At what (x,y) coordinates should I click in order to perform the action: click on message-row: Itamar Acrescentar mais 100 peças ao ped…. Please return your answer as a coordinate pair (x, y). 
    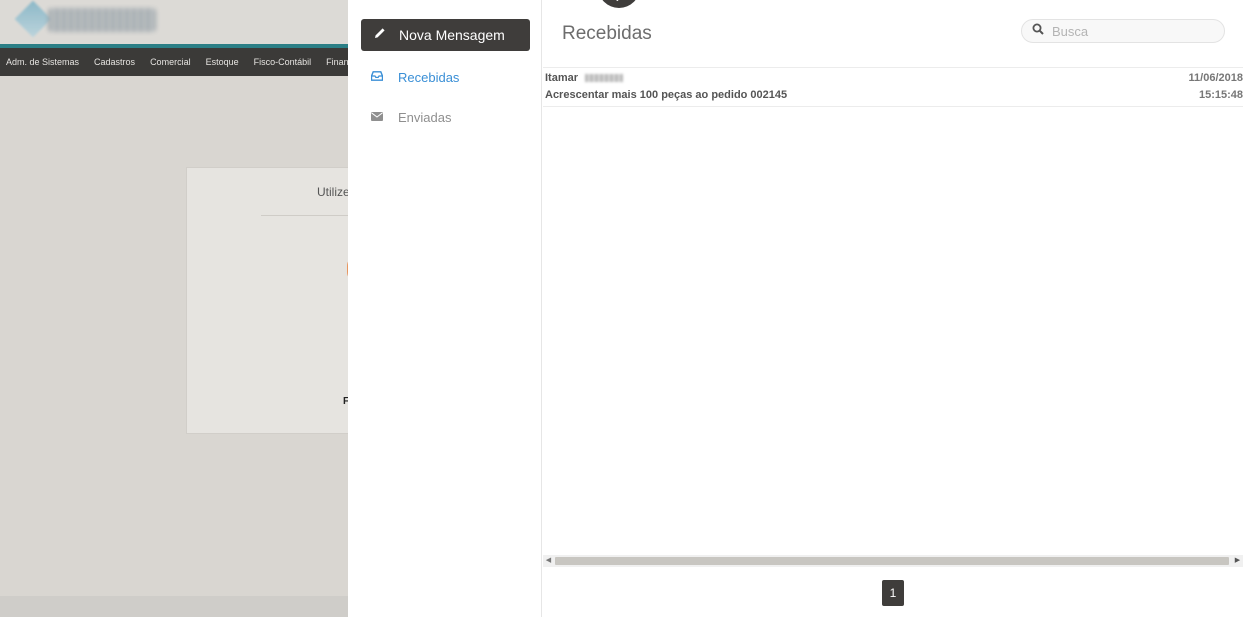
    Looking at the image, I should click on (893, 87).